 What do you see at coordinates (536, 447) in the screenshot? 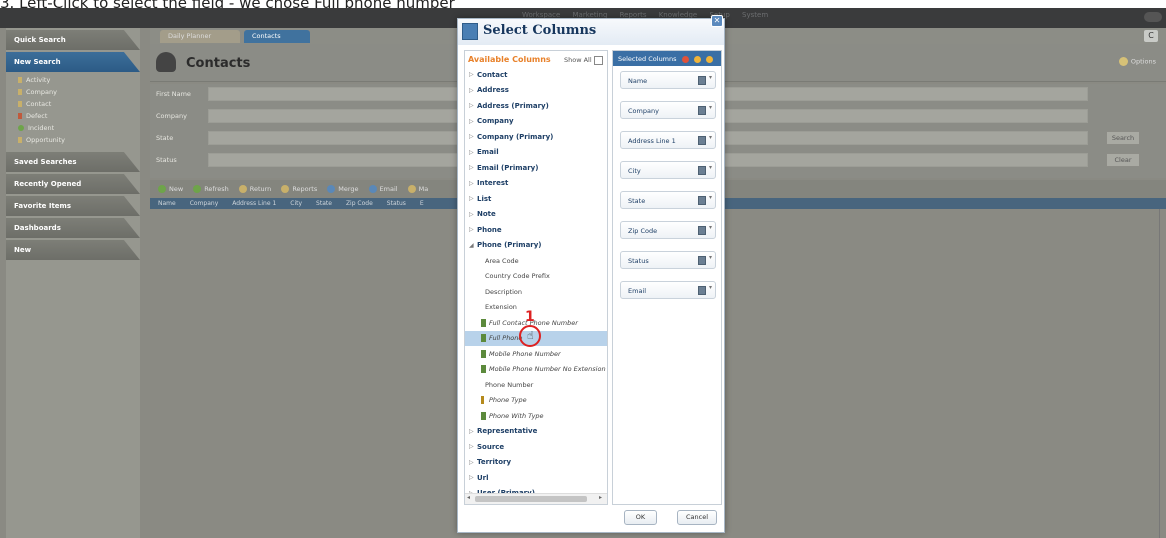
I see `tree-node-source: ▷ Source` at bounding box center [536, 447].